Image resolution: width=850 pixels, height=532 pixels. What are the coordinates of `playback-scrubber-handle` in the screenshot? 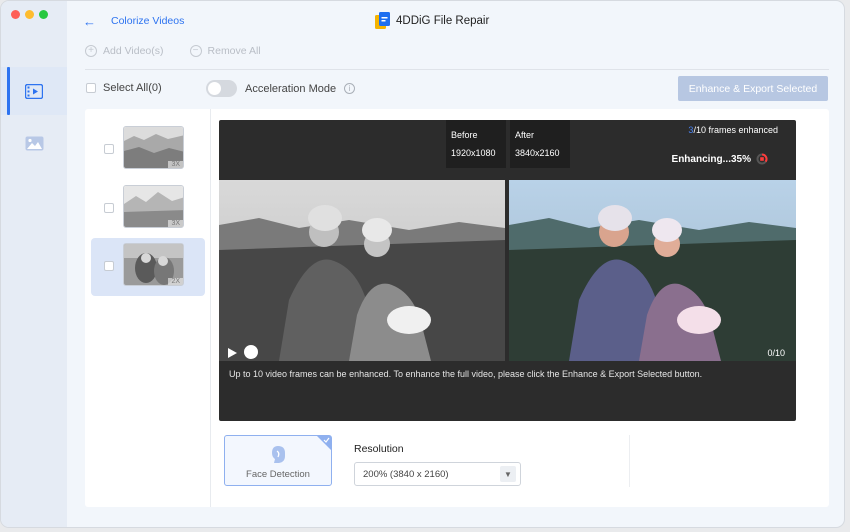 It's located at (251, 352).